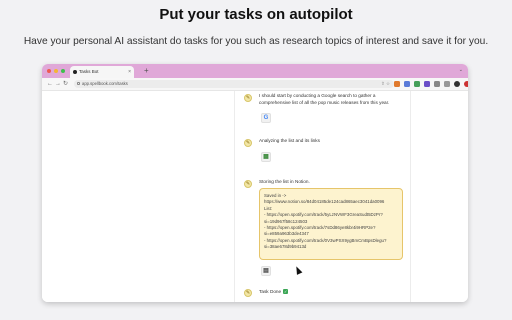 The image size is (512, 320). What do you see at coordinates (58, 84) in the screenshot?
I see `forward-icon: →` at bounding box center [58, 84].